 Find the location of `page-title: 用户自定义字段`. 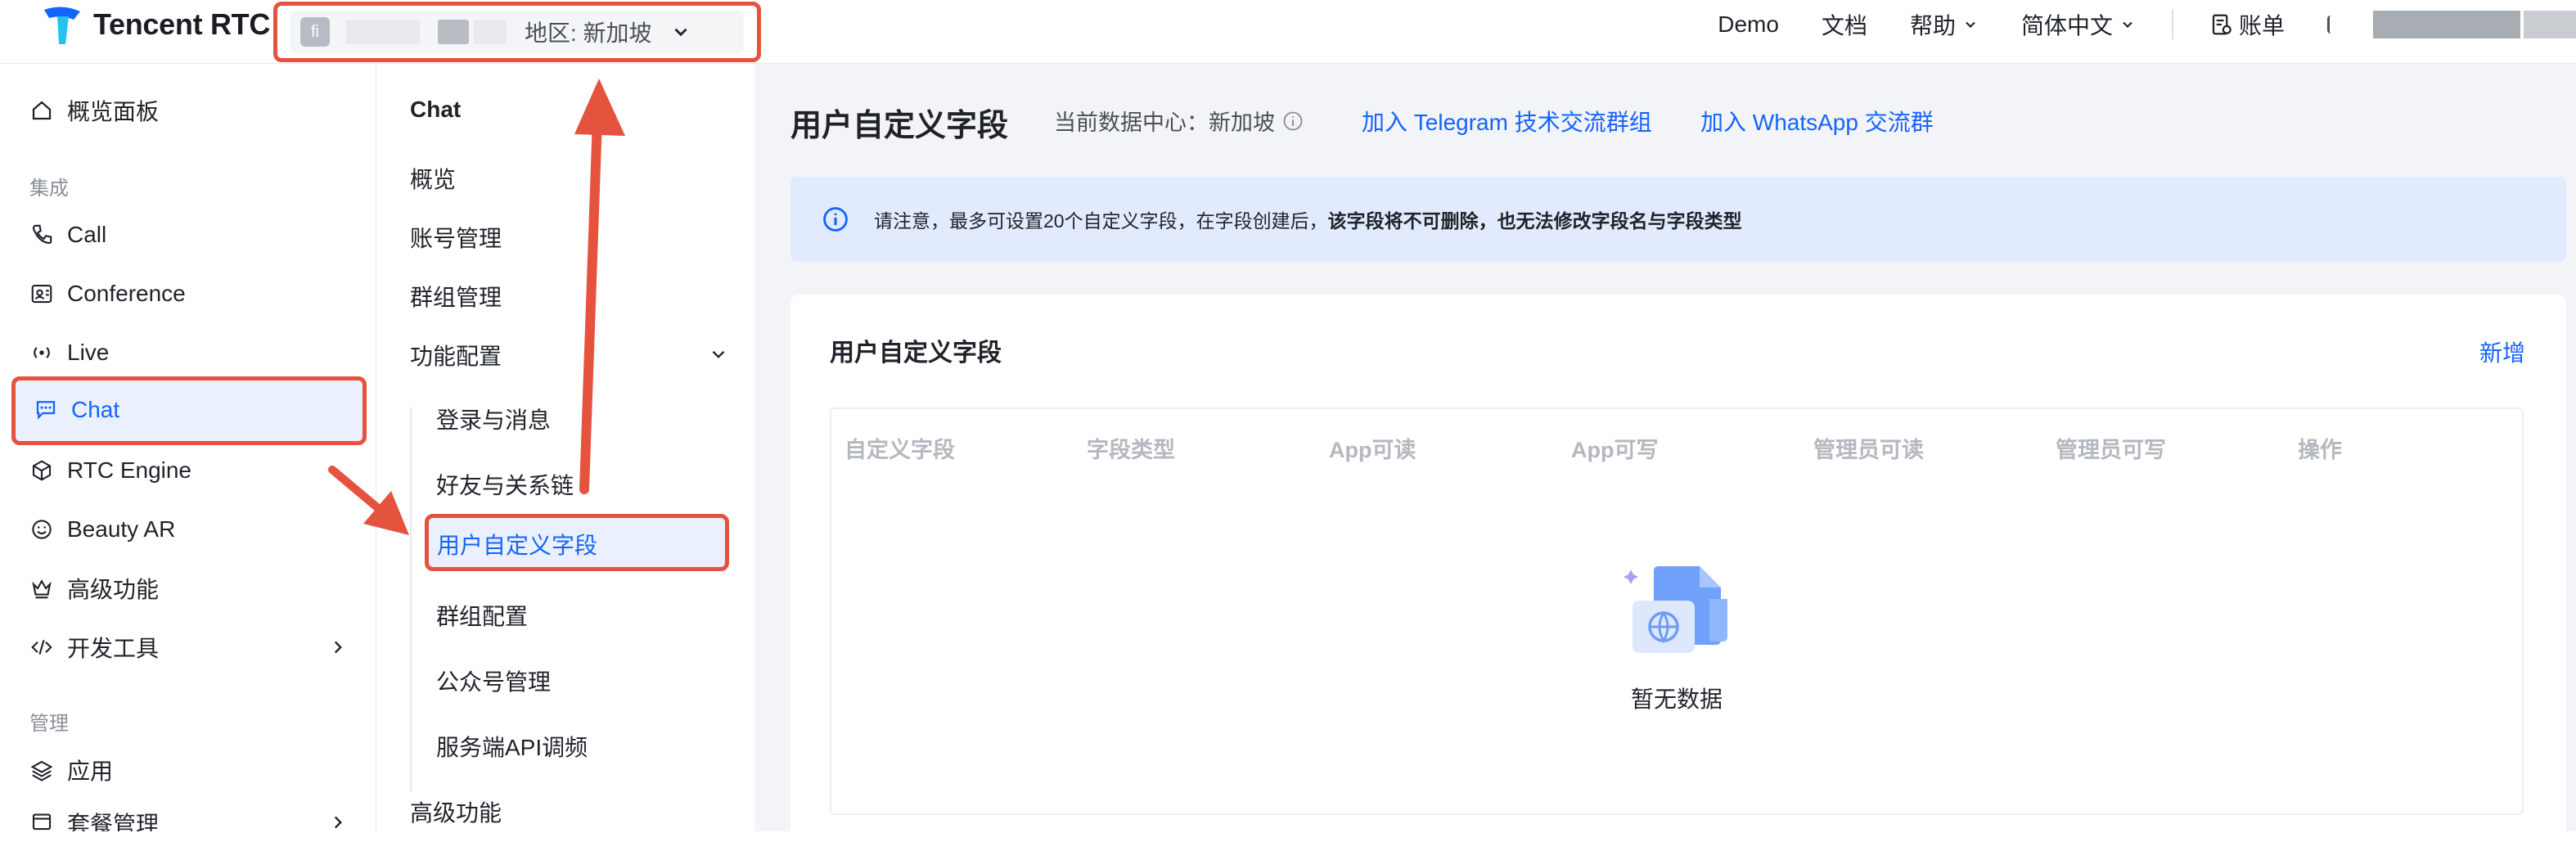

page-title: 用户自定义字段 is located at coordinates (900, 126).